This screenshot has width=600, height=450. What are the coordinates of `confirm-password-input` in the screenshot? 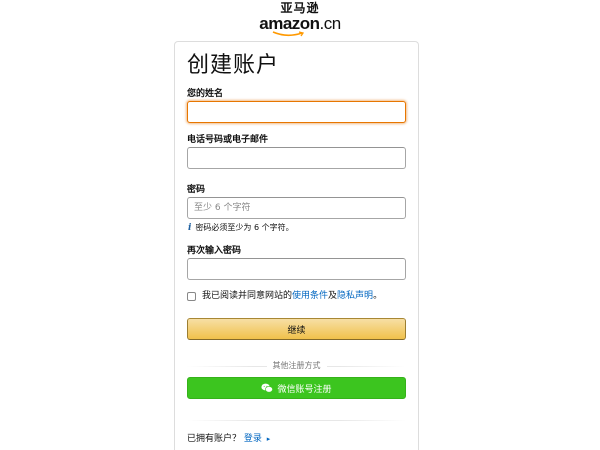 It's located at (296, 269).